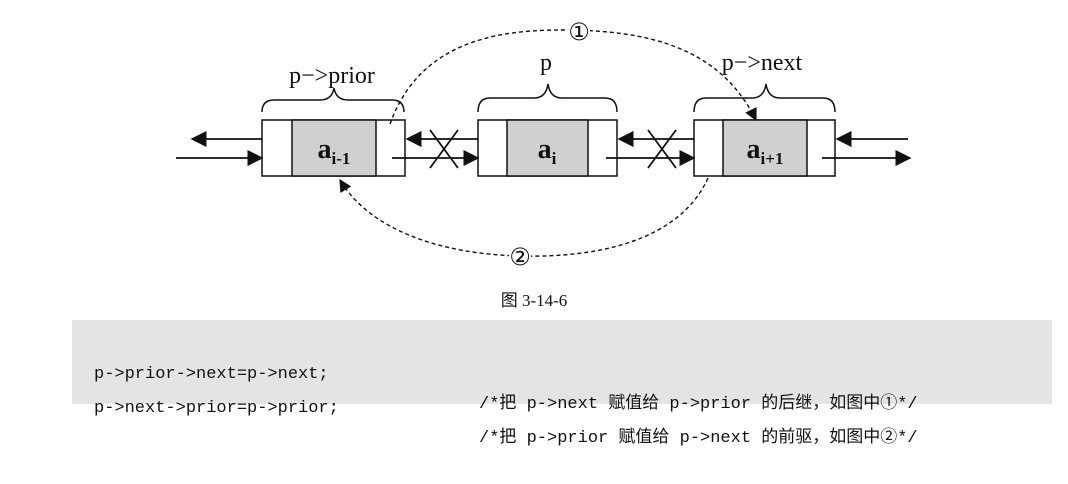  Describe the element at coordinates (216, 408) in the screenshot. I see `code-statement: p->next->prior=p->prior;` at that location.